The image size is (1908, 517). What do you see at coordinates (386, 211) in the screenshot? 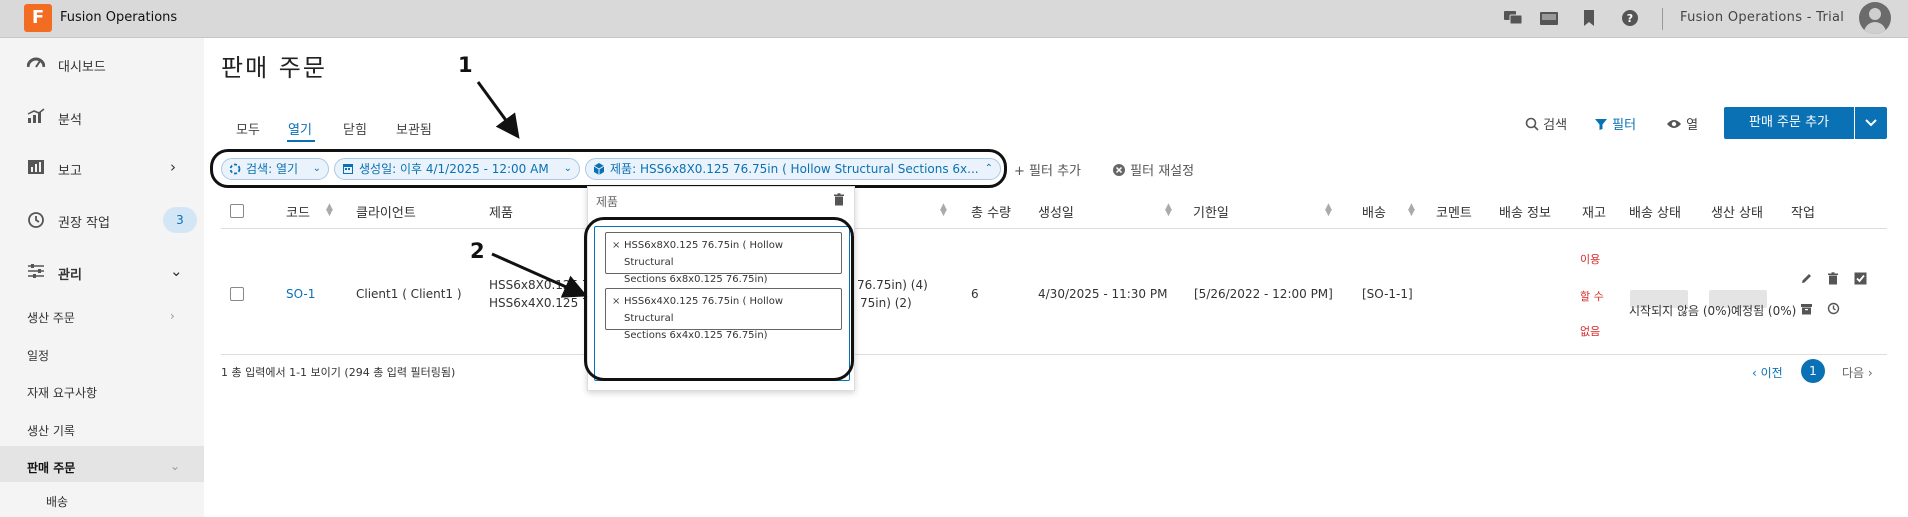
I see `column-header-client: 클라이언트` at bounding box center [386, 211].